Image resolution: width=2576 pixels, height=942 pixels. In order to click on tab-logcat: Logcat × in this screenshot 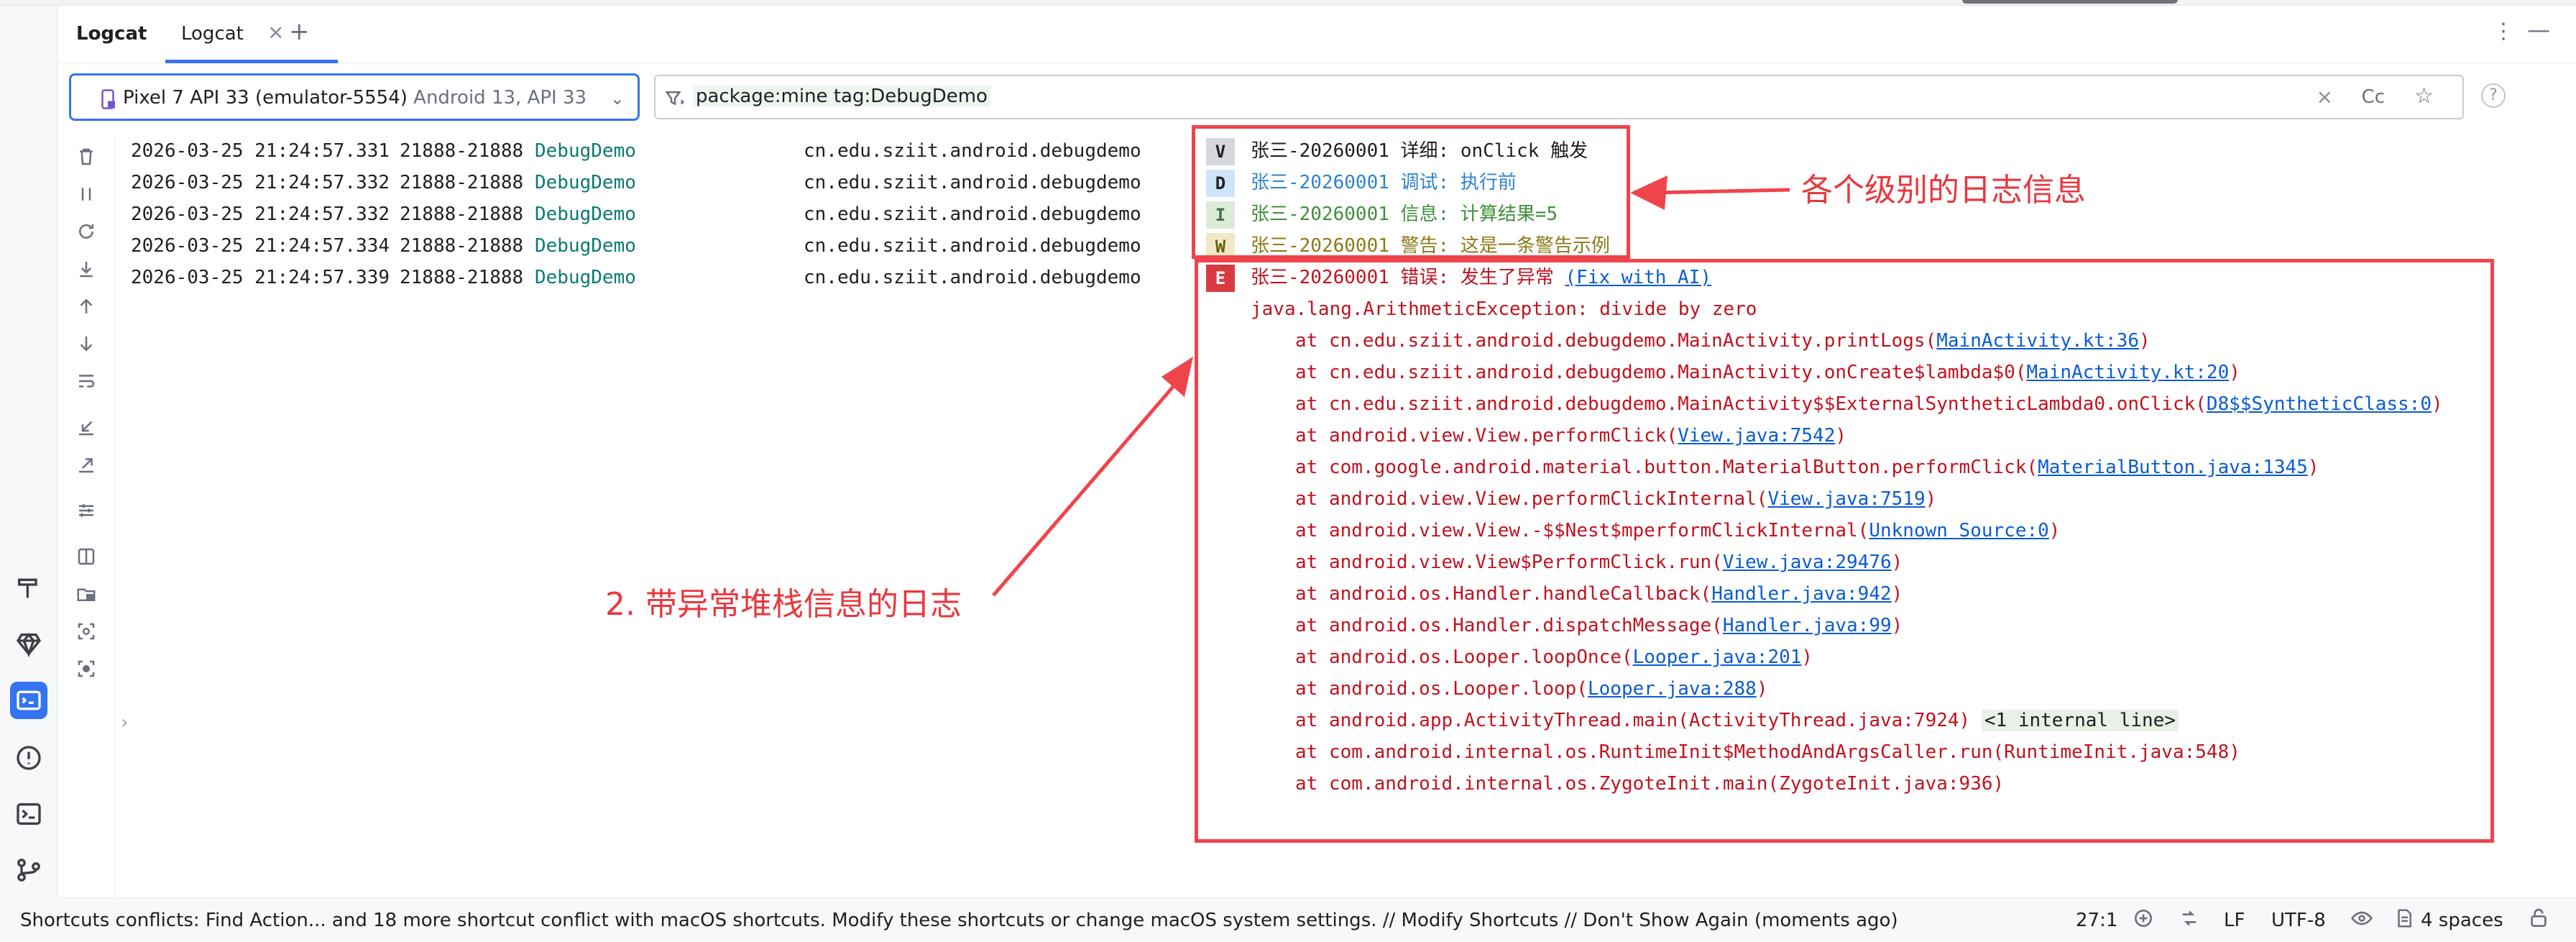, I will do `click(251, 34)`.